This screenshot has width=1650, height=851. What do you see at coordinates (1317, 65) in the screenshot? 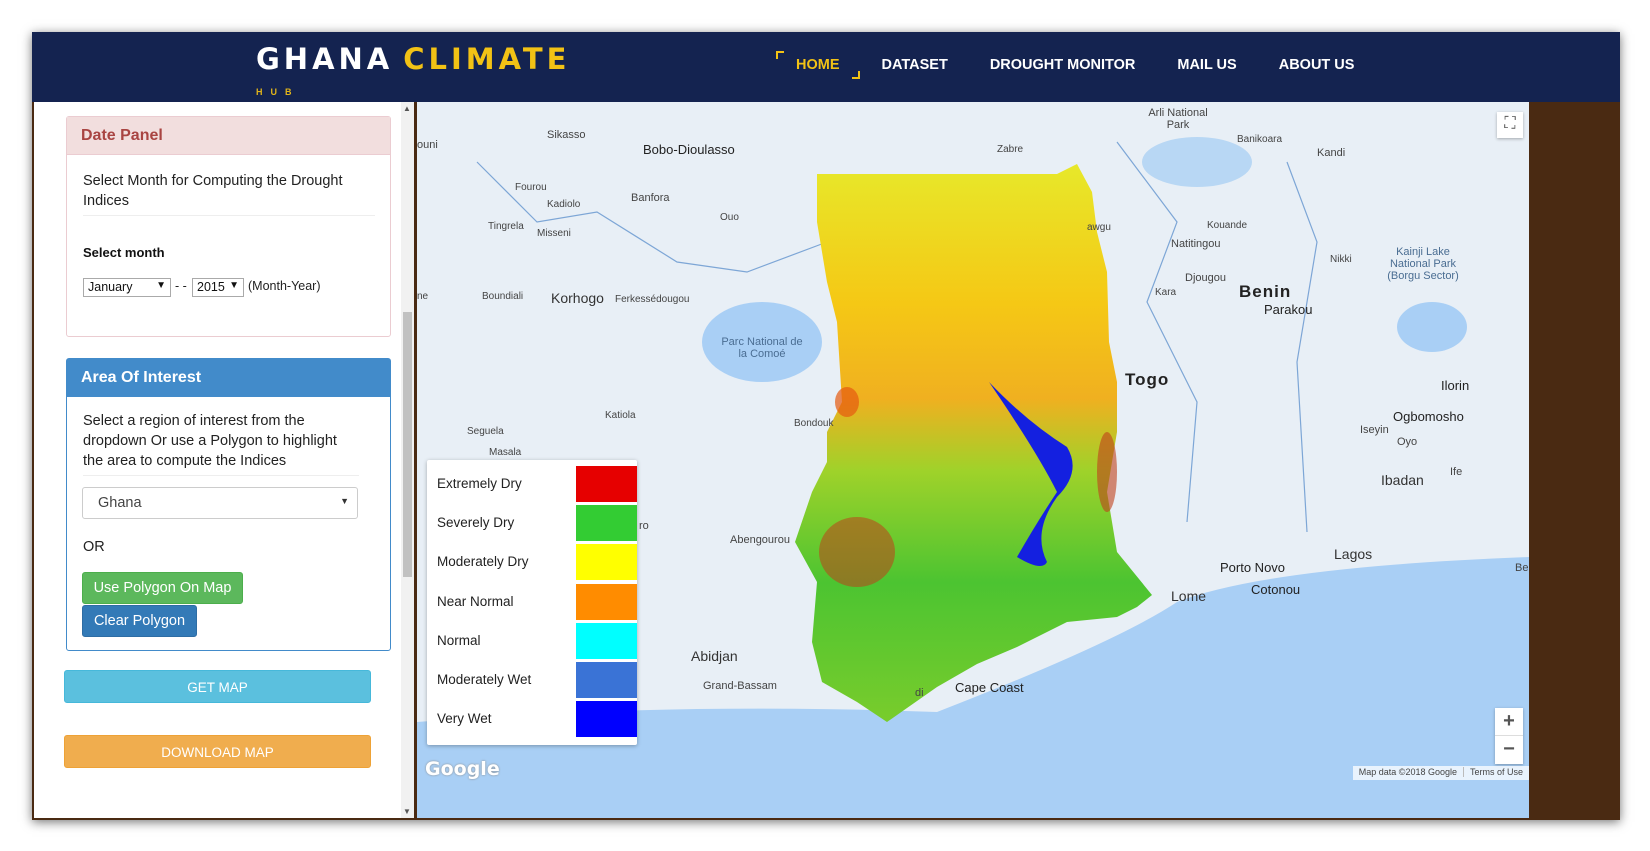
I see `nav-about-us: ABOUT US` at bounding box center [1317, 65].